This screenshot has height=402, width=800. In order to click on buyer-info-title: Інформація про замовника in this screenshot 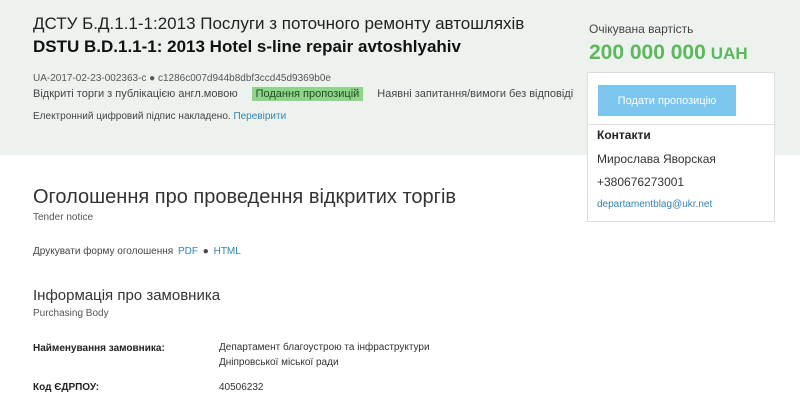, I will do `click(127, 295)`.